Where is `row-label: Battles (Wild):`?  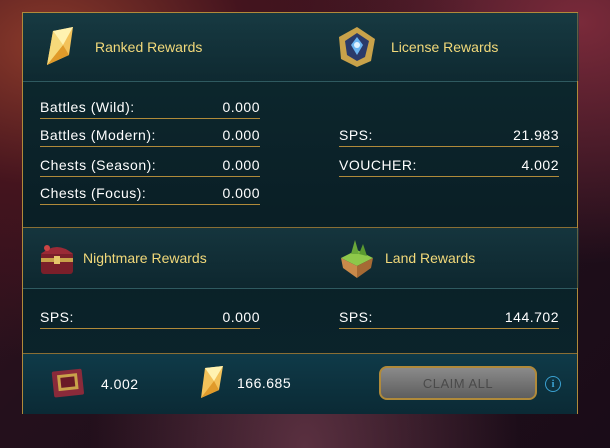 row-label: Battles (Wild): is located at coordinates (87, 106).